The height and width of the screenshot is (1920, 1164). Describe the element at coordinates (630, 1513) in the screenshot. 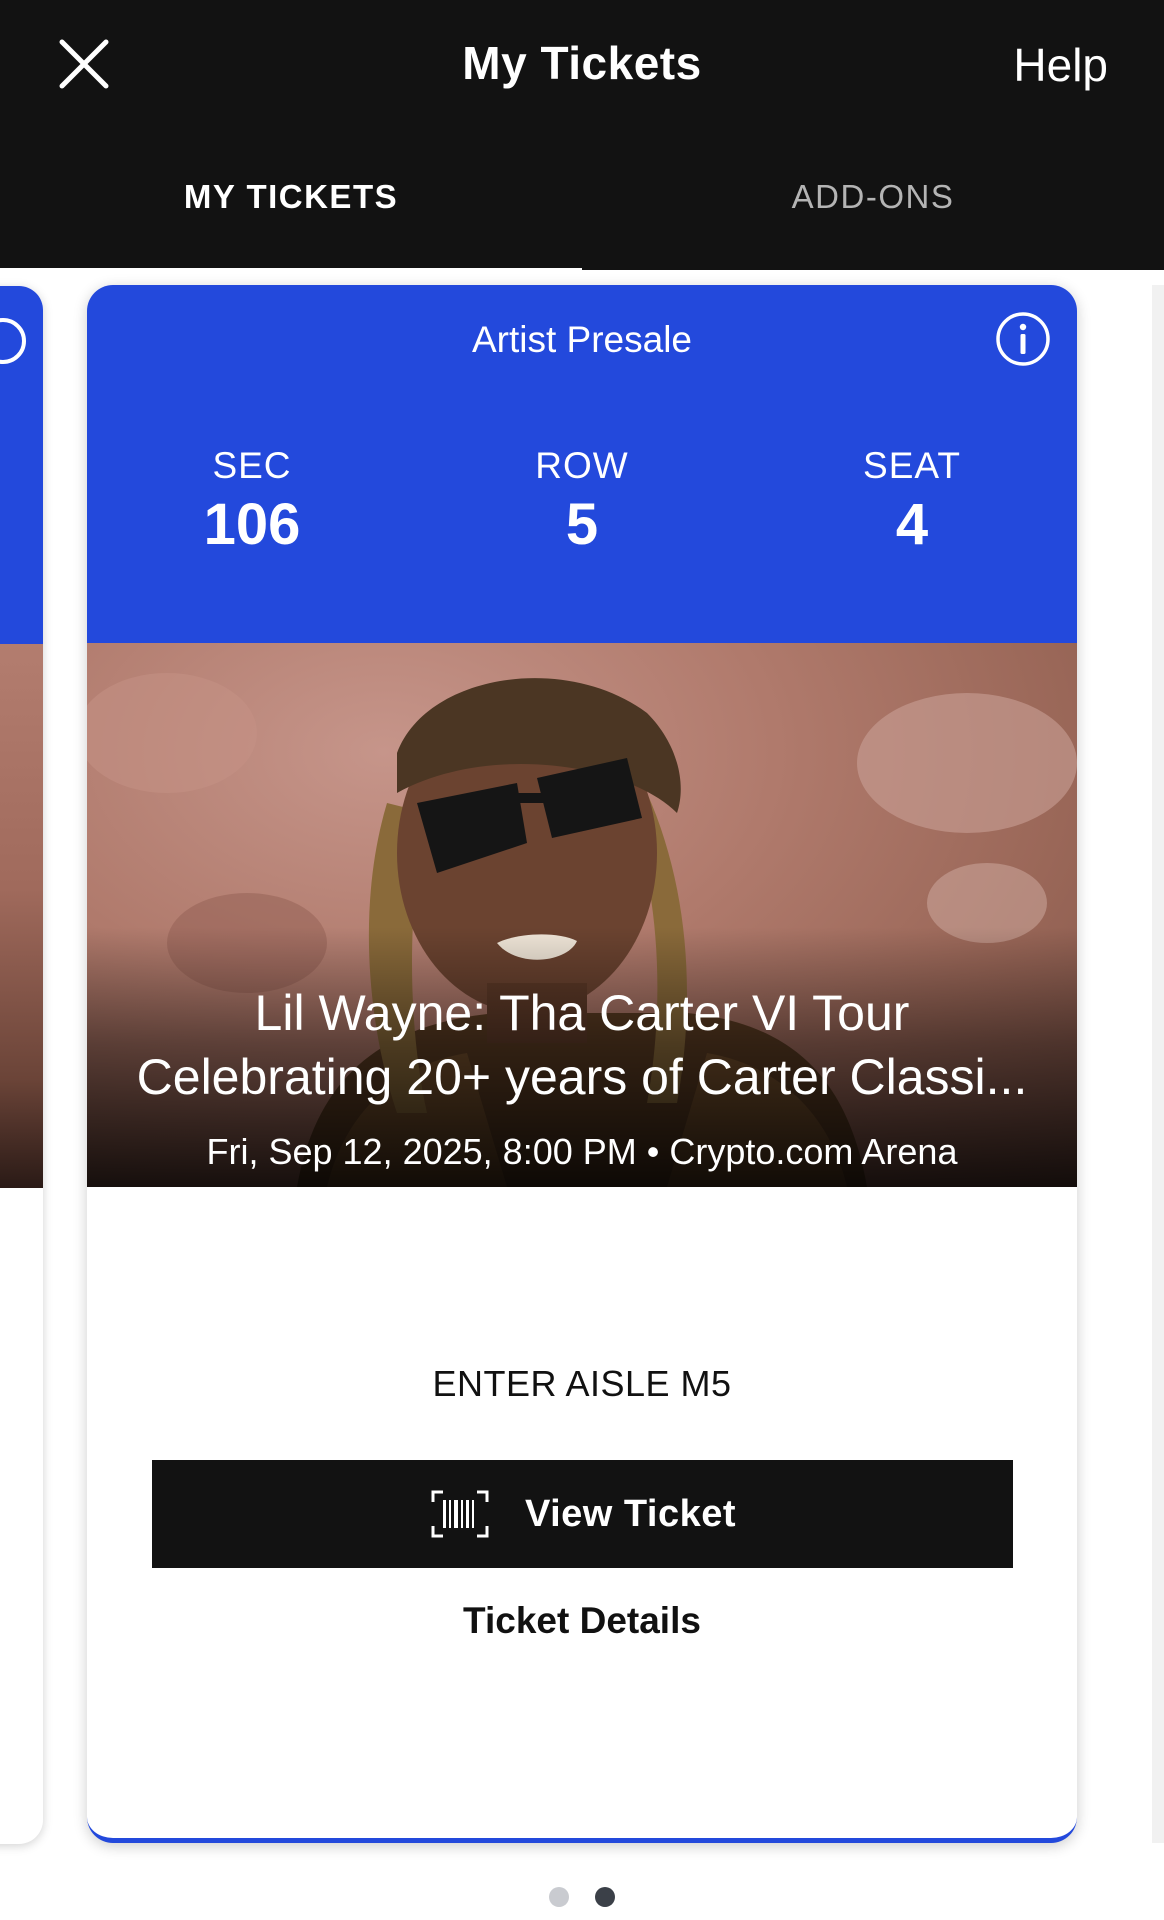

I see `view-ticket-label: View Ticket` at that location.